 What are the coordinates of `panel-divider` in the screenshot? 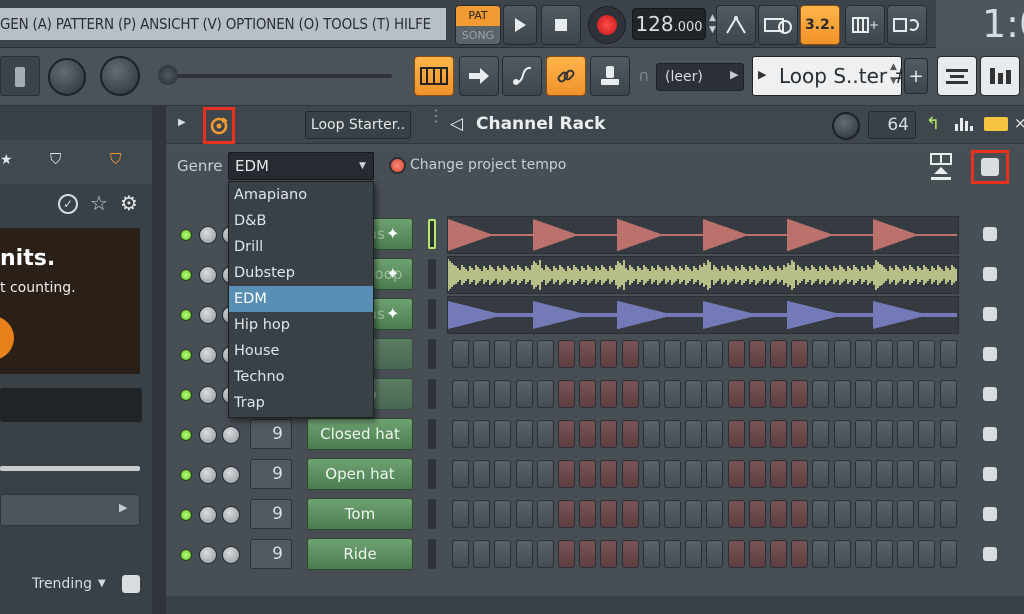 It's located at (159, 360).